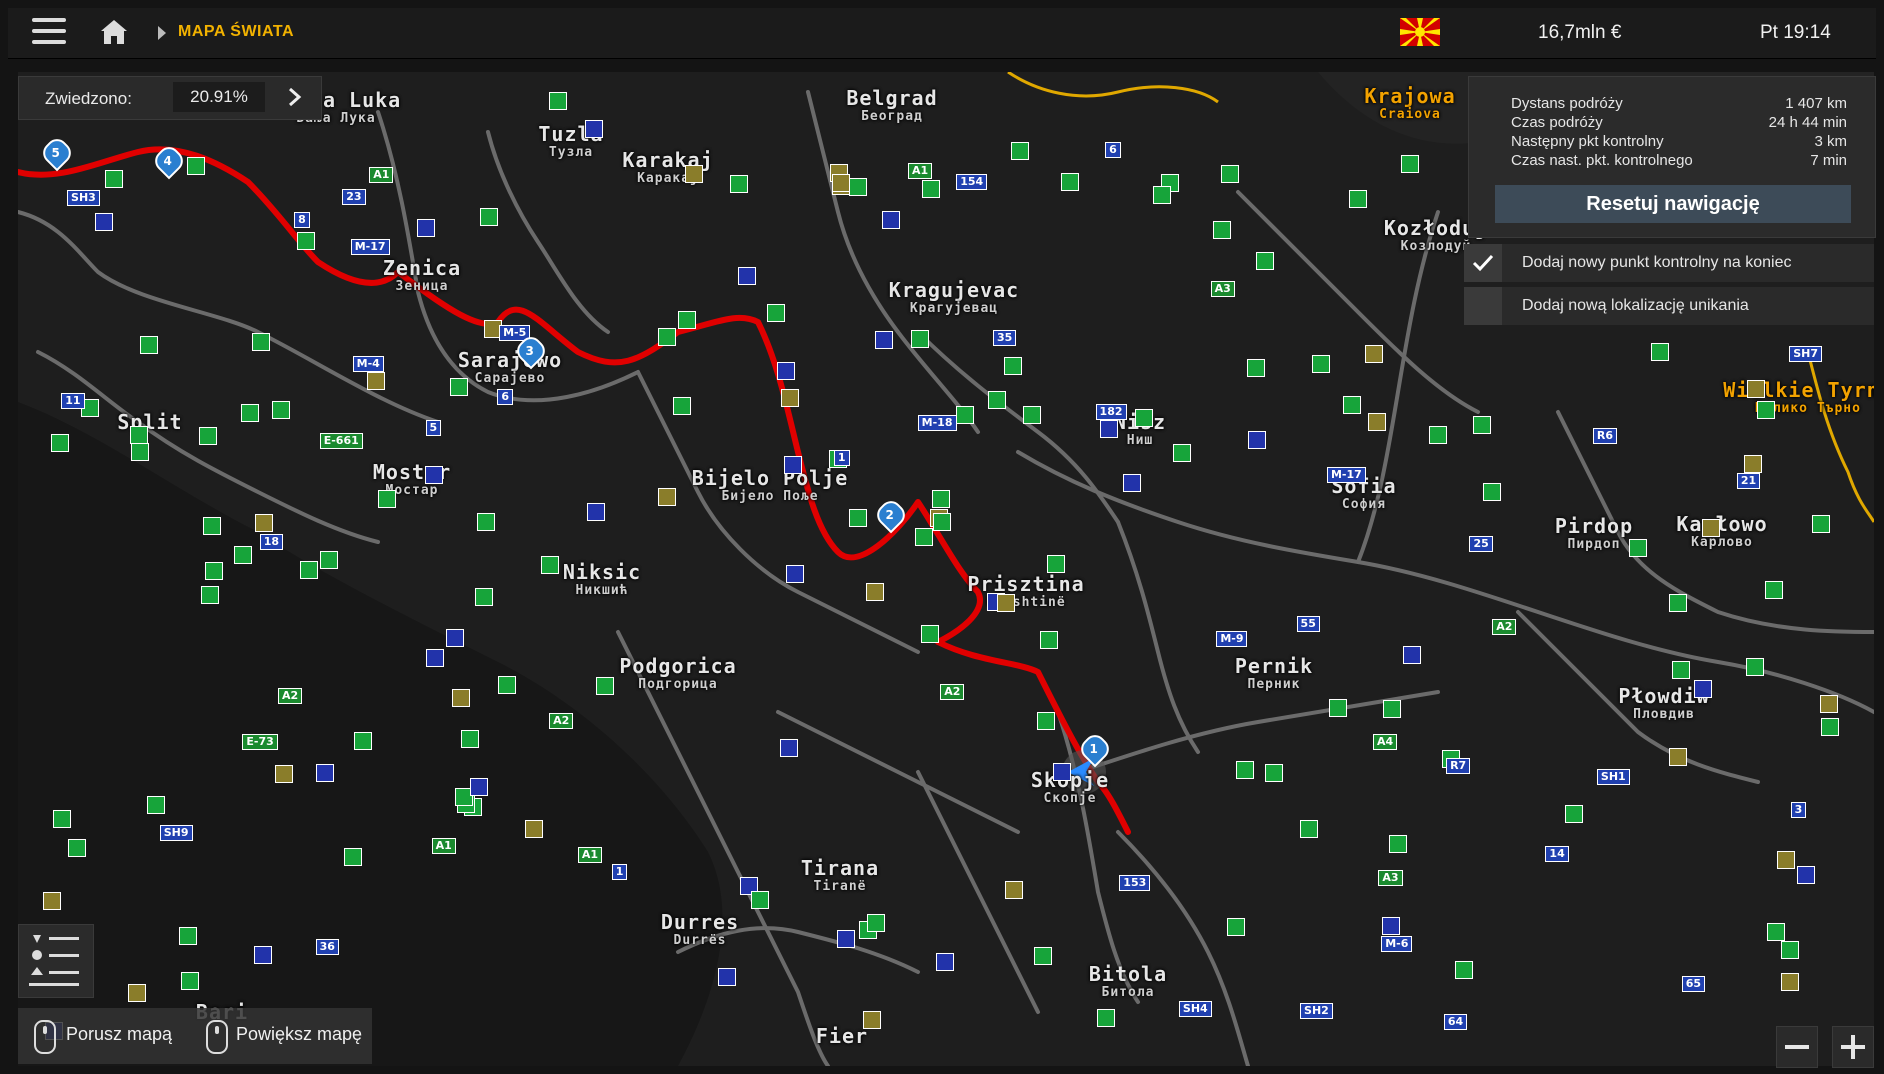 The width and height of the screenshot is (1884, 1074). Describe the element at coordinates (1669, 263) in the screenshot. I see `option-add-checkpoint-end: Dodaj nowy punkt kontrolny na koniec` at that location.